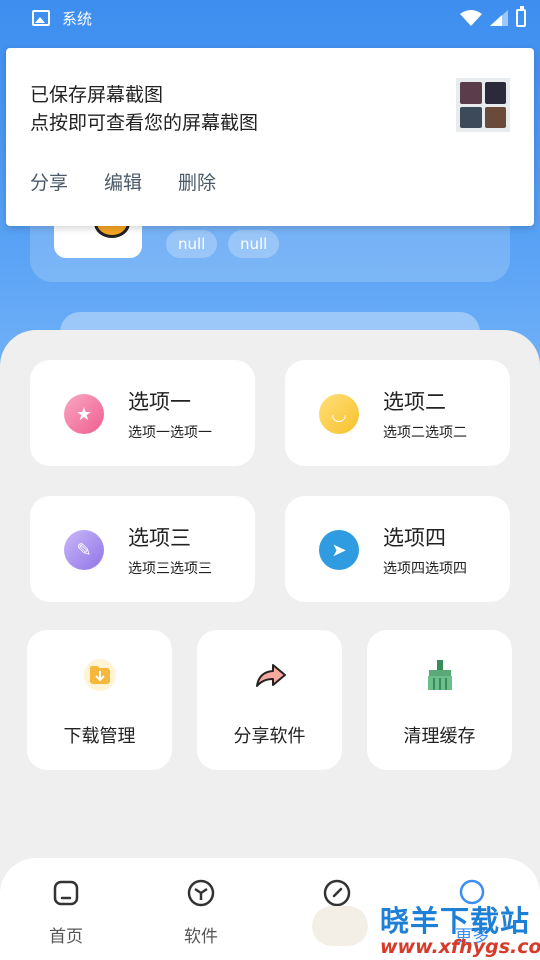  What do you see at coordinates (439, 736) in the screenshot?
I see `tool-label: 清理缓存` at bounding box center [439, 736].